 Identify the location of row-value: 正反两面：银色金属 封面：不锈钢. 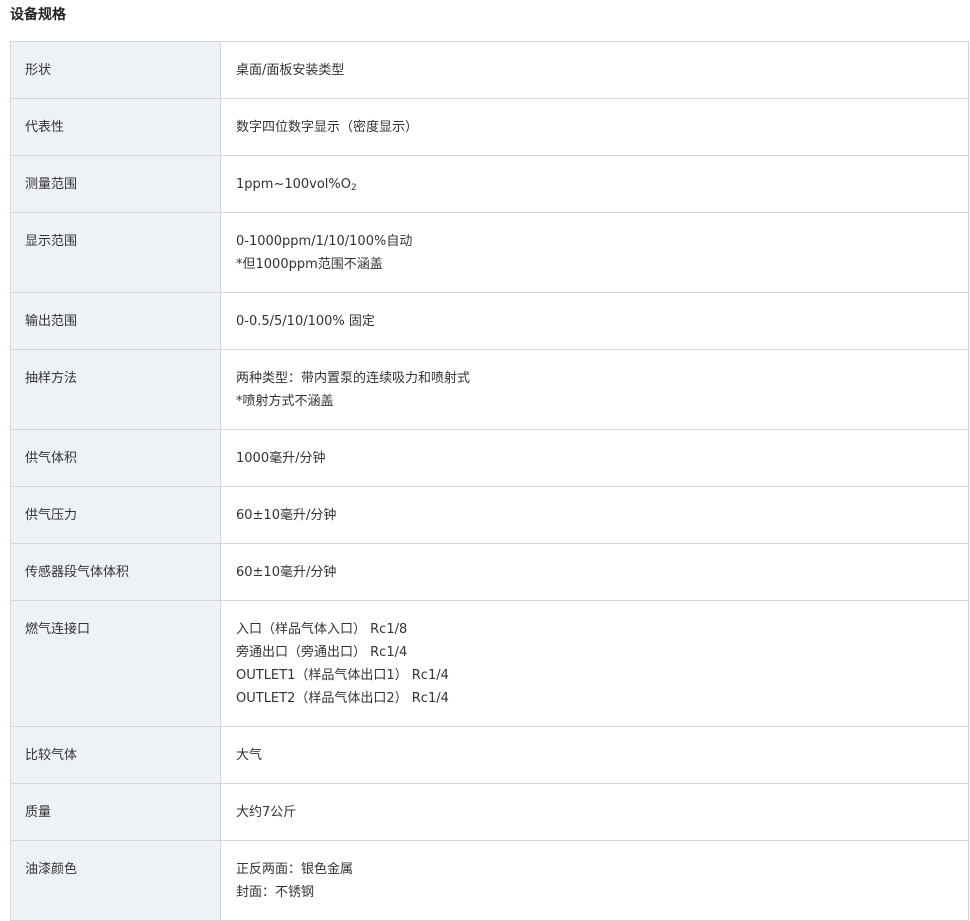
(594, 880).